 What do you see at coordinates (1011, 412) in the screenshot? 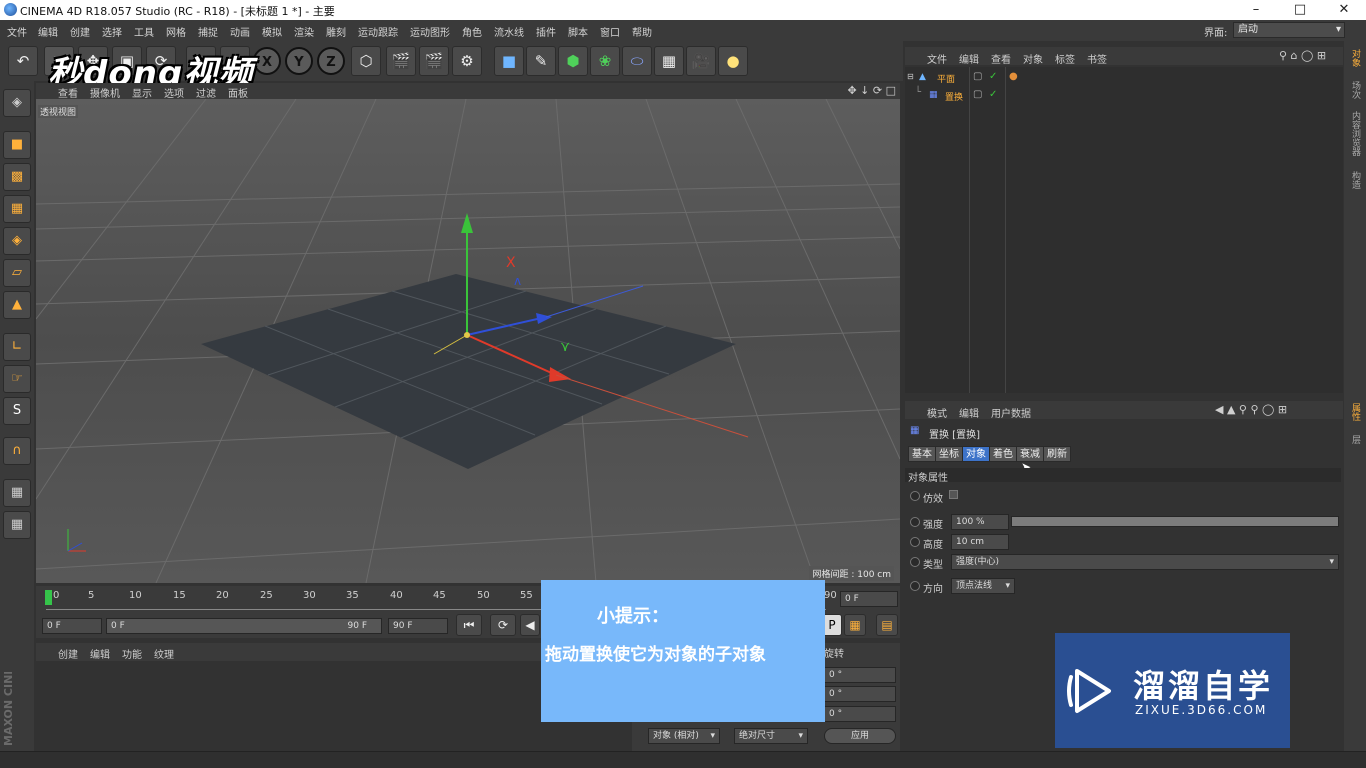
I see `attr-menu-user-data: 用户数据` at bounding box center [1011, 412].